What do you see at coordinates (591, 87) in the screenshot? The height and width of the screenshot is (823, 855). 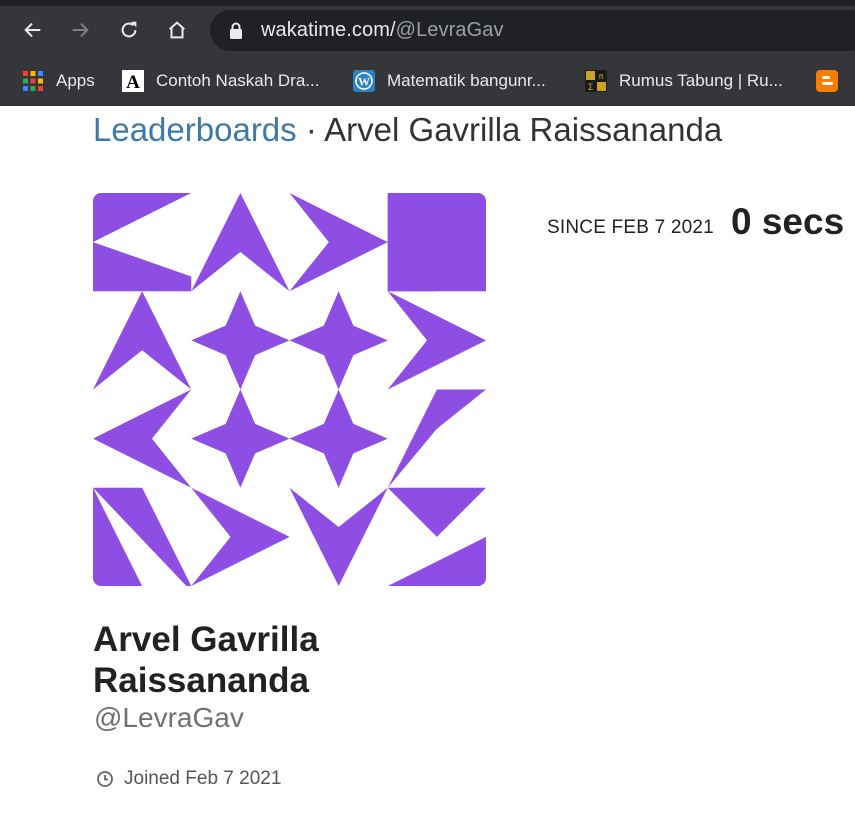 I see `svg-text: Σ` at bounding box center [591, 87].